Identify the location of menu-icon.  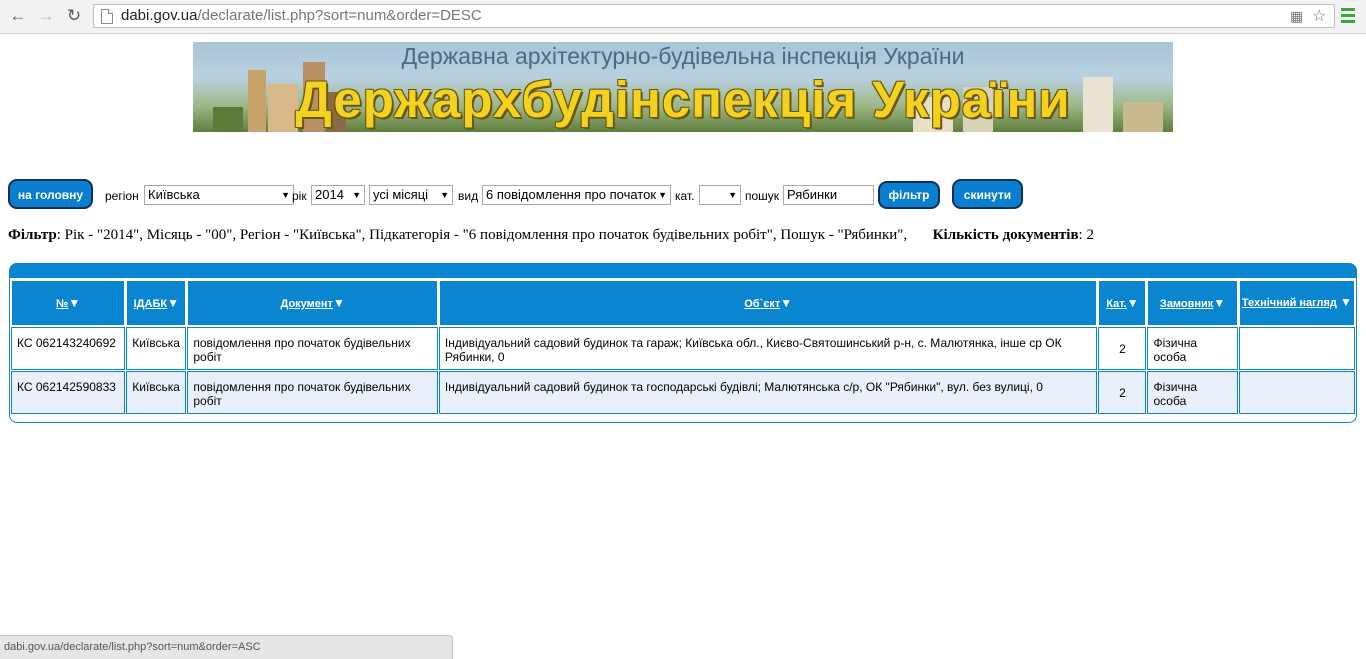
(1348, 16).